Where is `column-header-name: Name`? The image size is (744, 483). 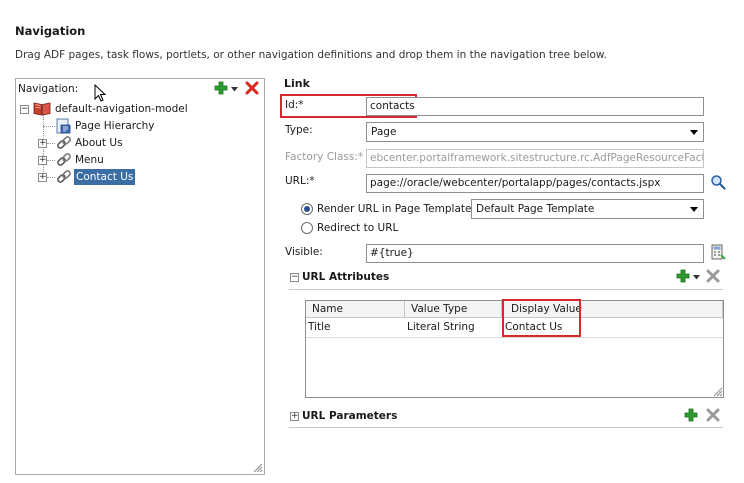 column-header-name: Name is located at coordinates (355, 309).